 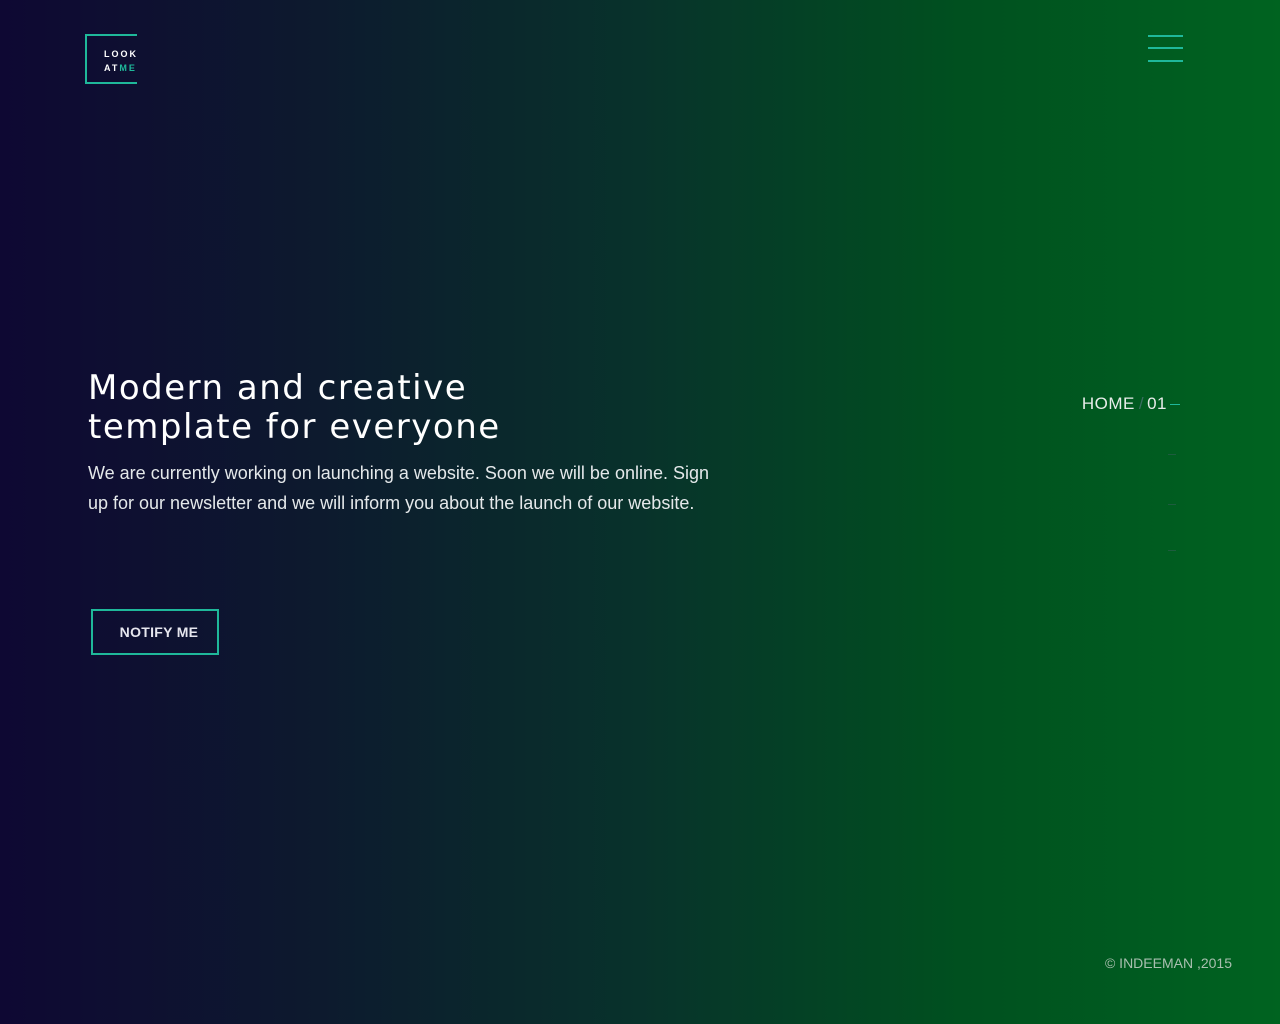 I want to click on menu-bar-middle, so click(x=1165, y=48).